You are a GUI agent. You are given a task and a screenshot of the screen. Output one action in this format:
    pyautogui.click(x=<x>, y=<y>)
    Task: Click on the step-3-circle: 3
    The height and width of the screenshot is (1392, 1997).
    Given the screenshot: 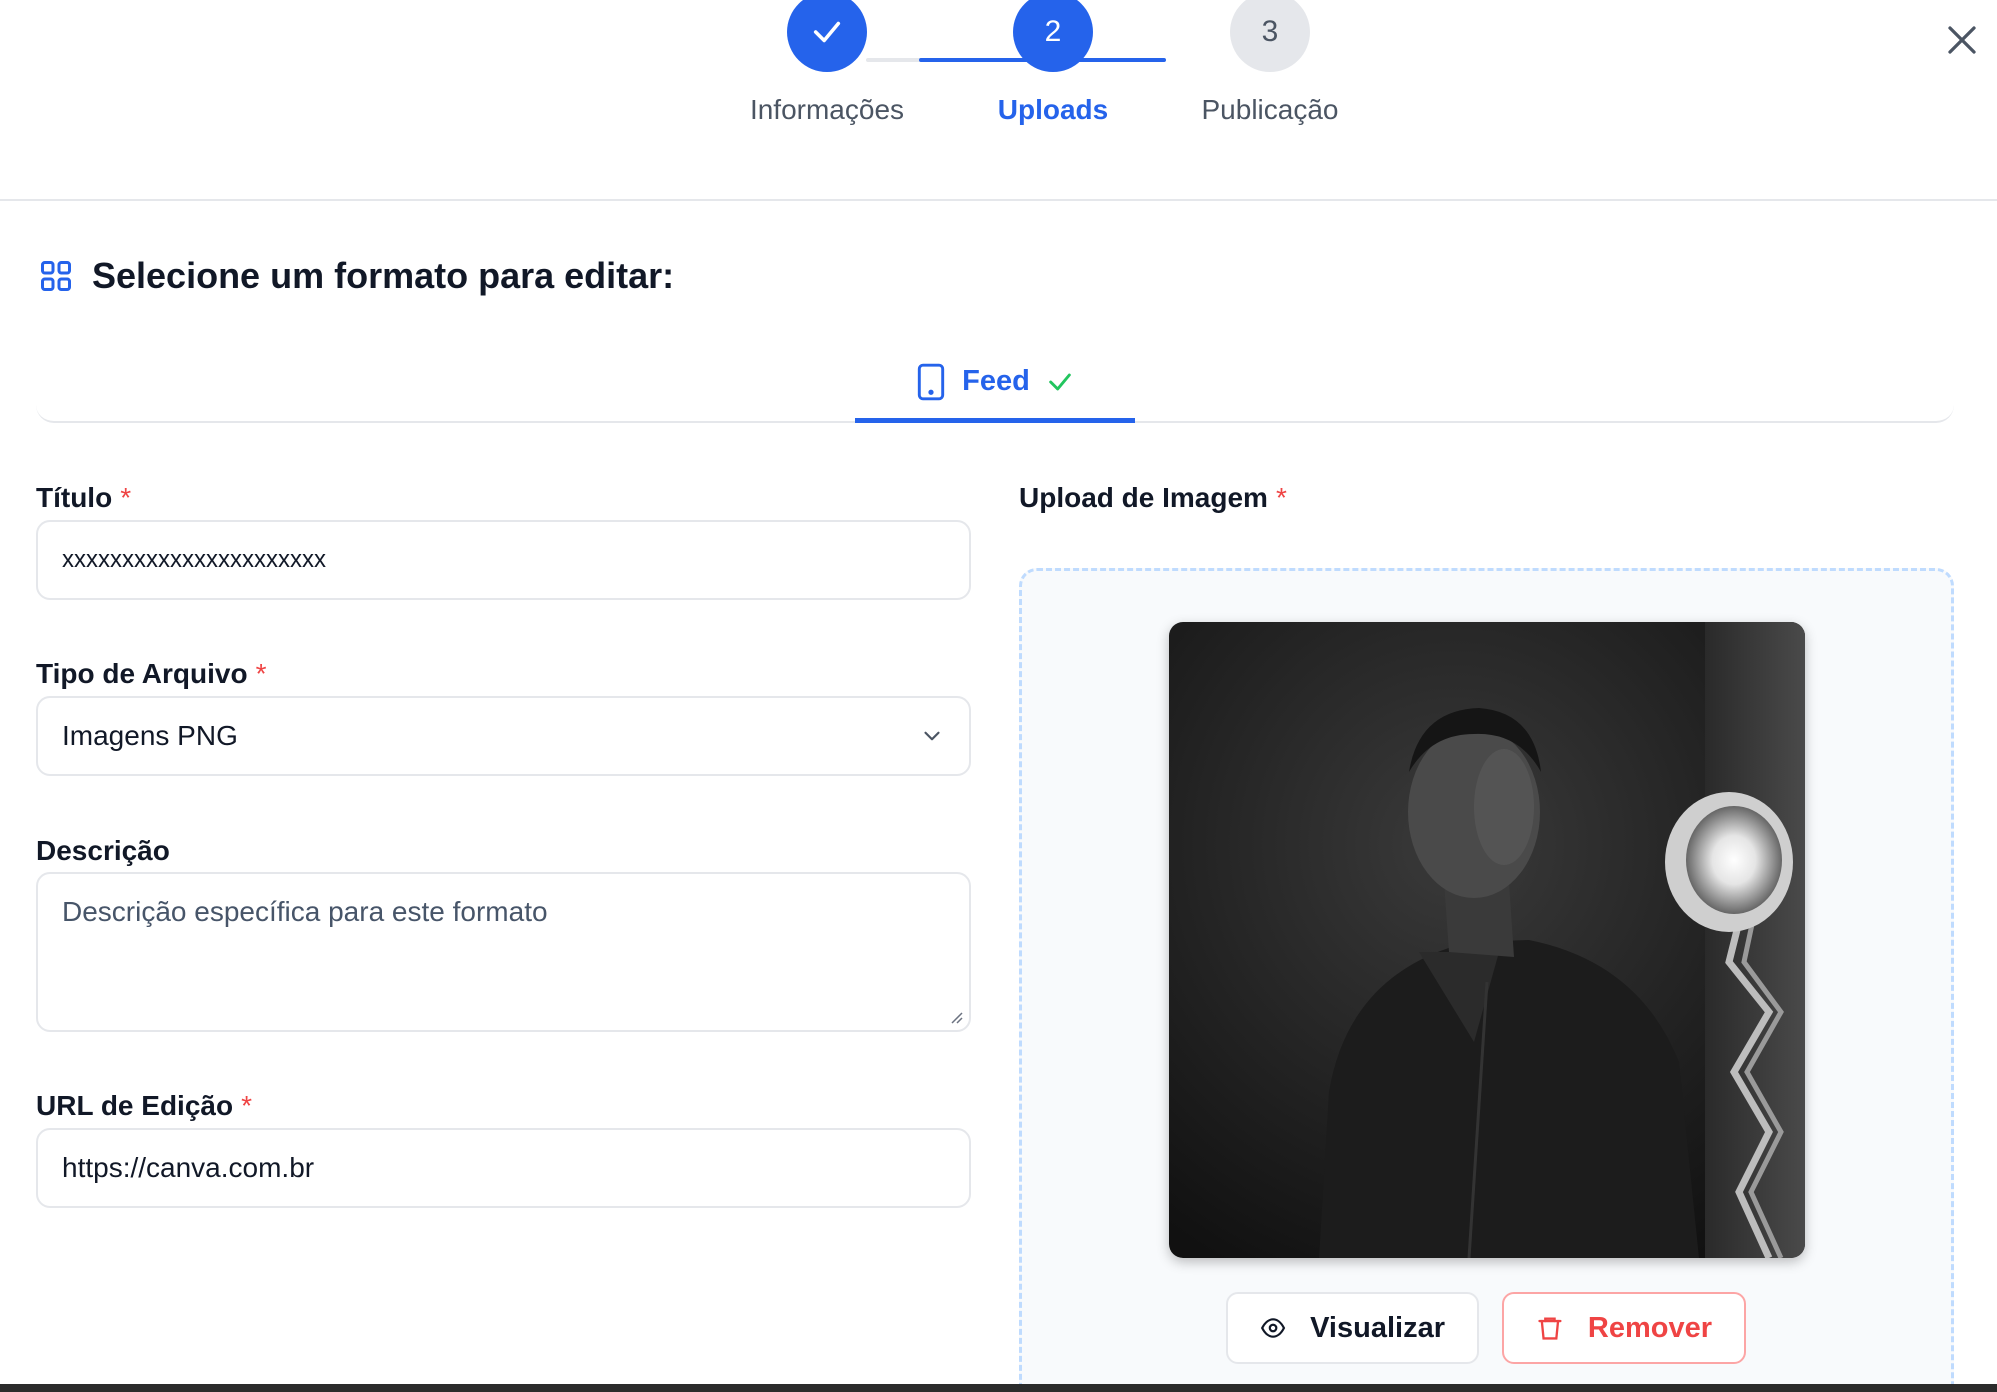 What is the action you would take?
    pyautogui.click(x=1270, y=36)
    